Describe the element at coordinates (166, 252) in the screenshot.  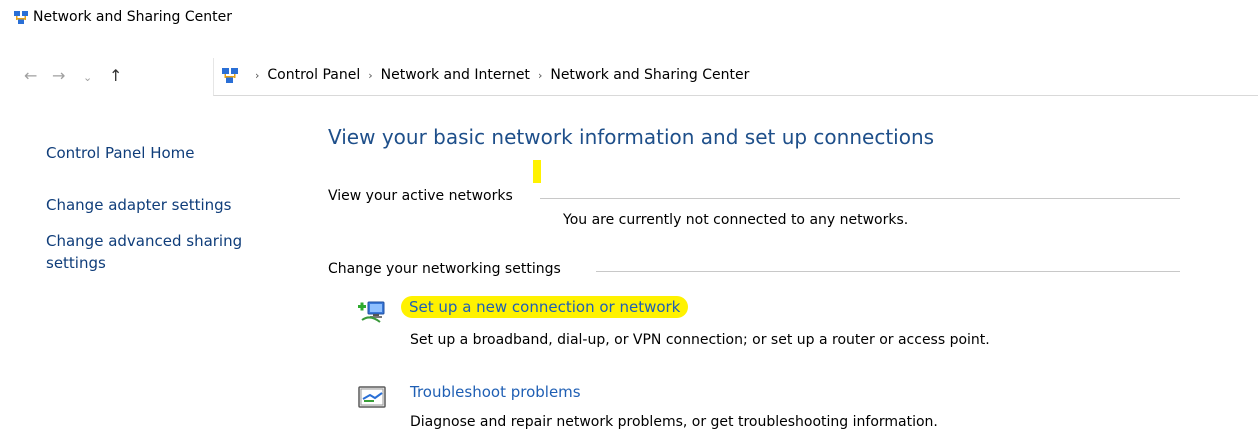
I see `sidebar-item-change-advanced-sharing-settings: Change advanced sharing settings` at that location.